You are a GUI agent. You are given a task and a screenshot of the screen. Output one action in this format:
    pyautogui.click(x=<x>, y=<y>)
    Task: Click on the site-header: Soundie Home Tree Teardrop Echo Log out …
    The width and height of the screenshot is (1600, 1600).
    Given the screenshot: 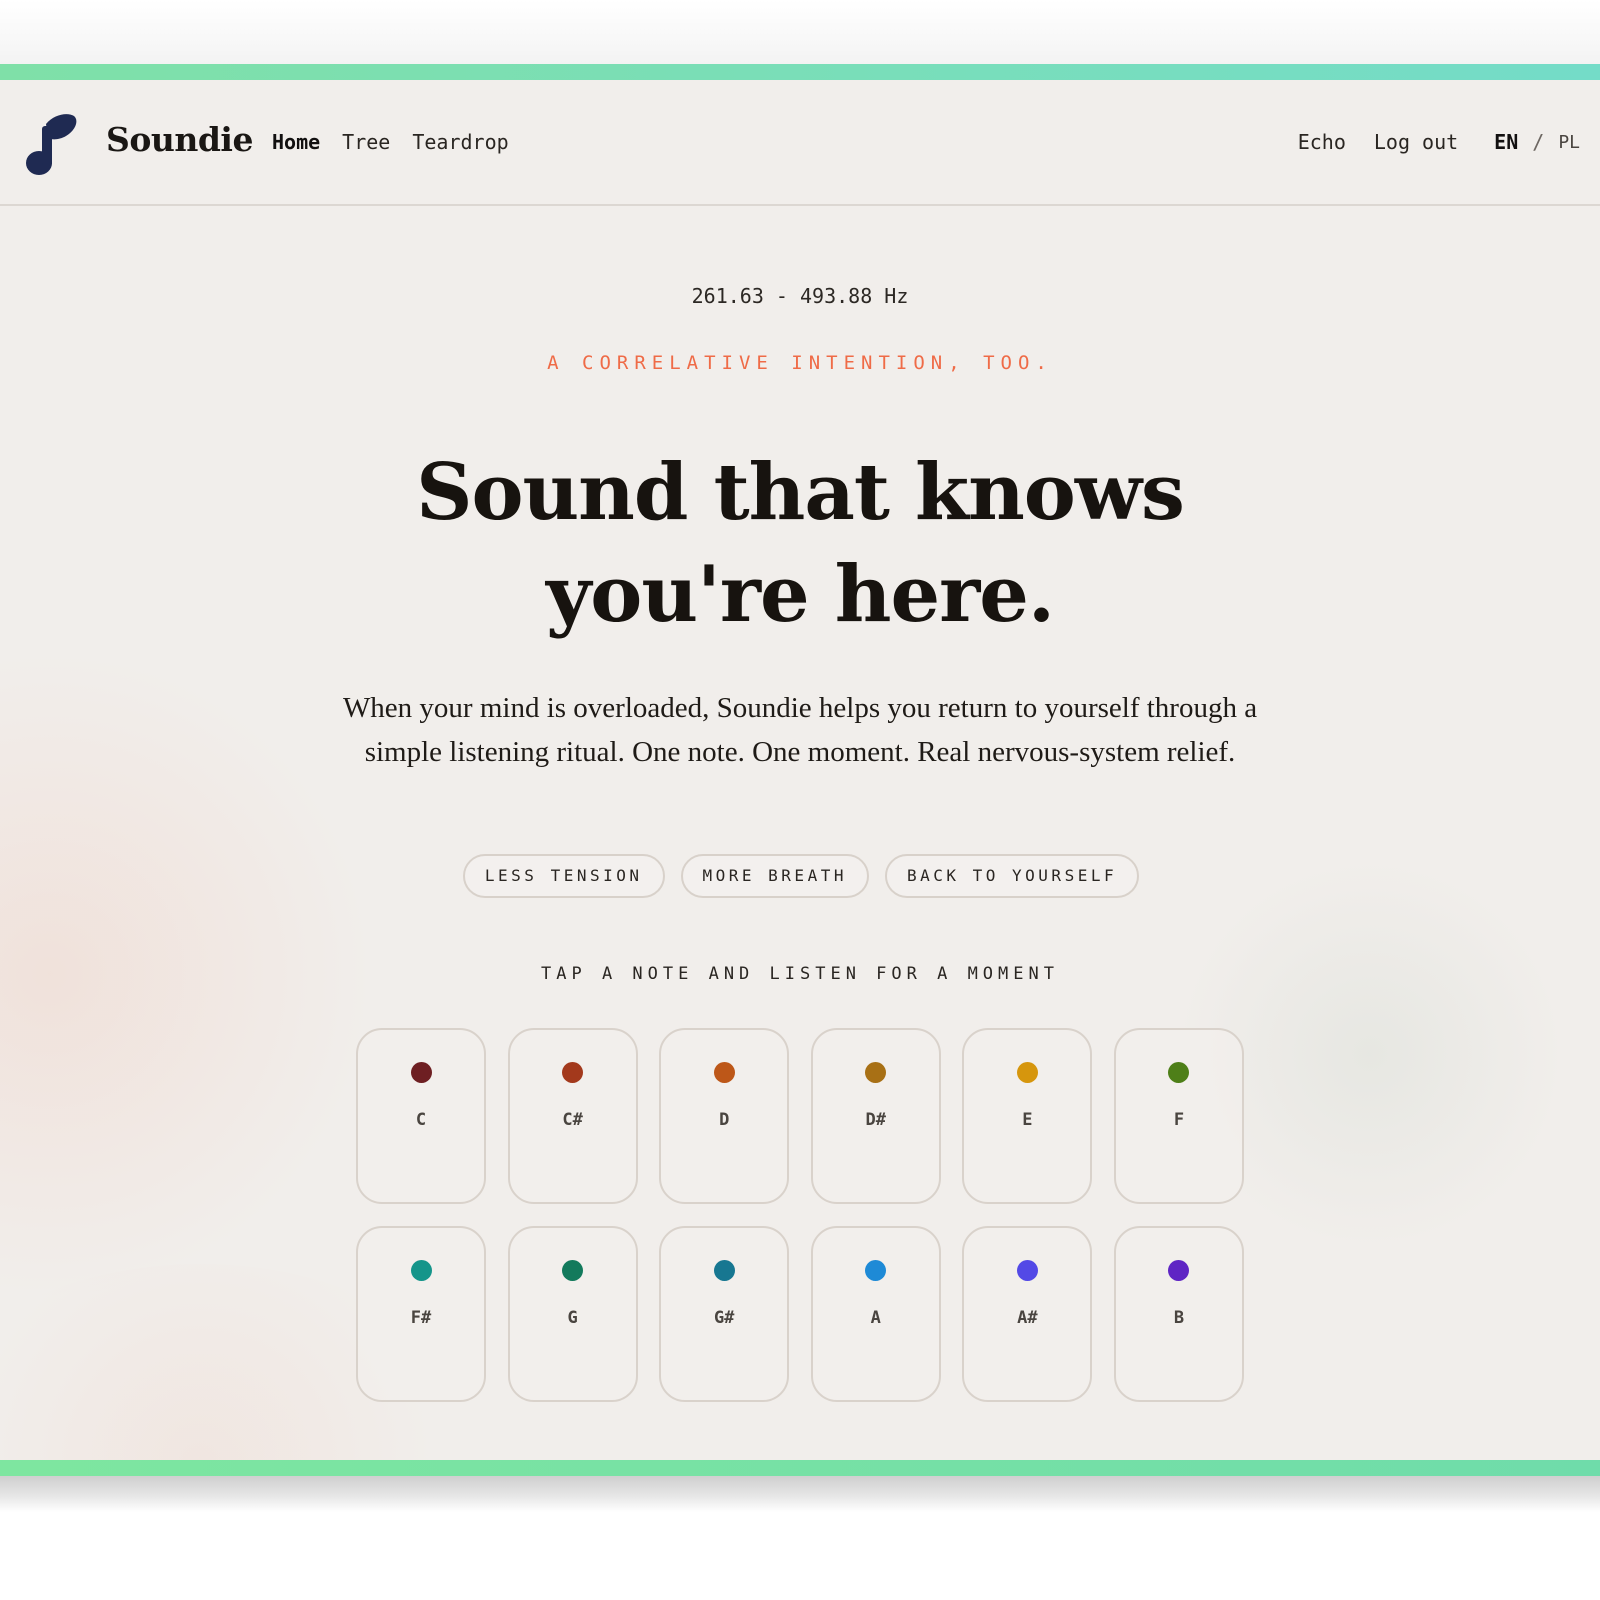 What is the action you would take?
    pyautogui.click(x=800, y=143)
    